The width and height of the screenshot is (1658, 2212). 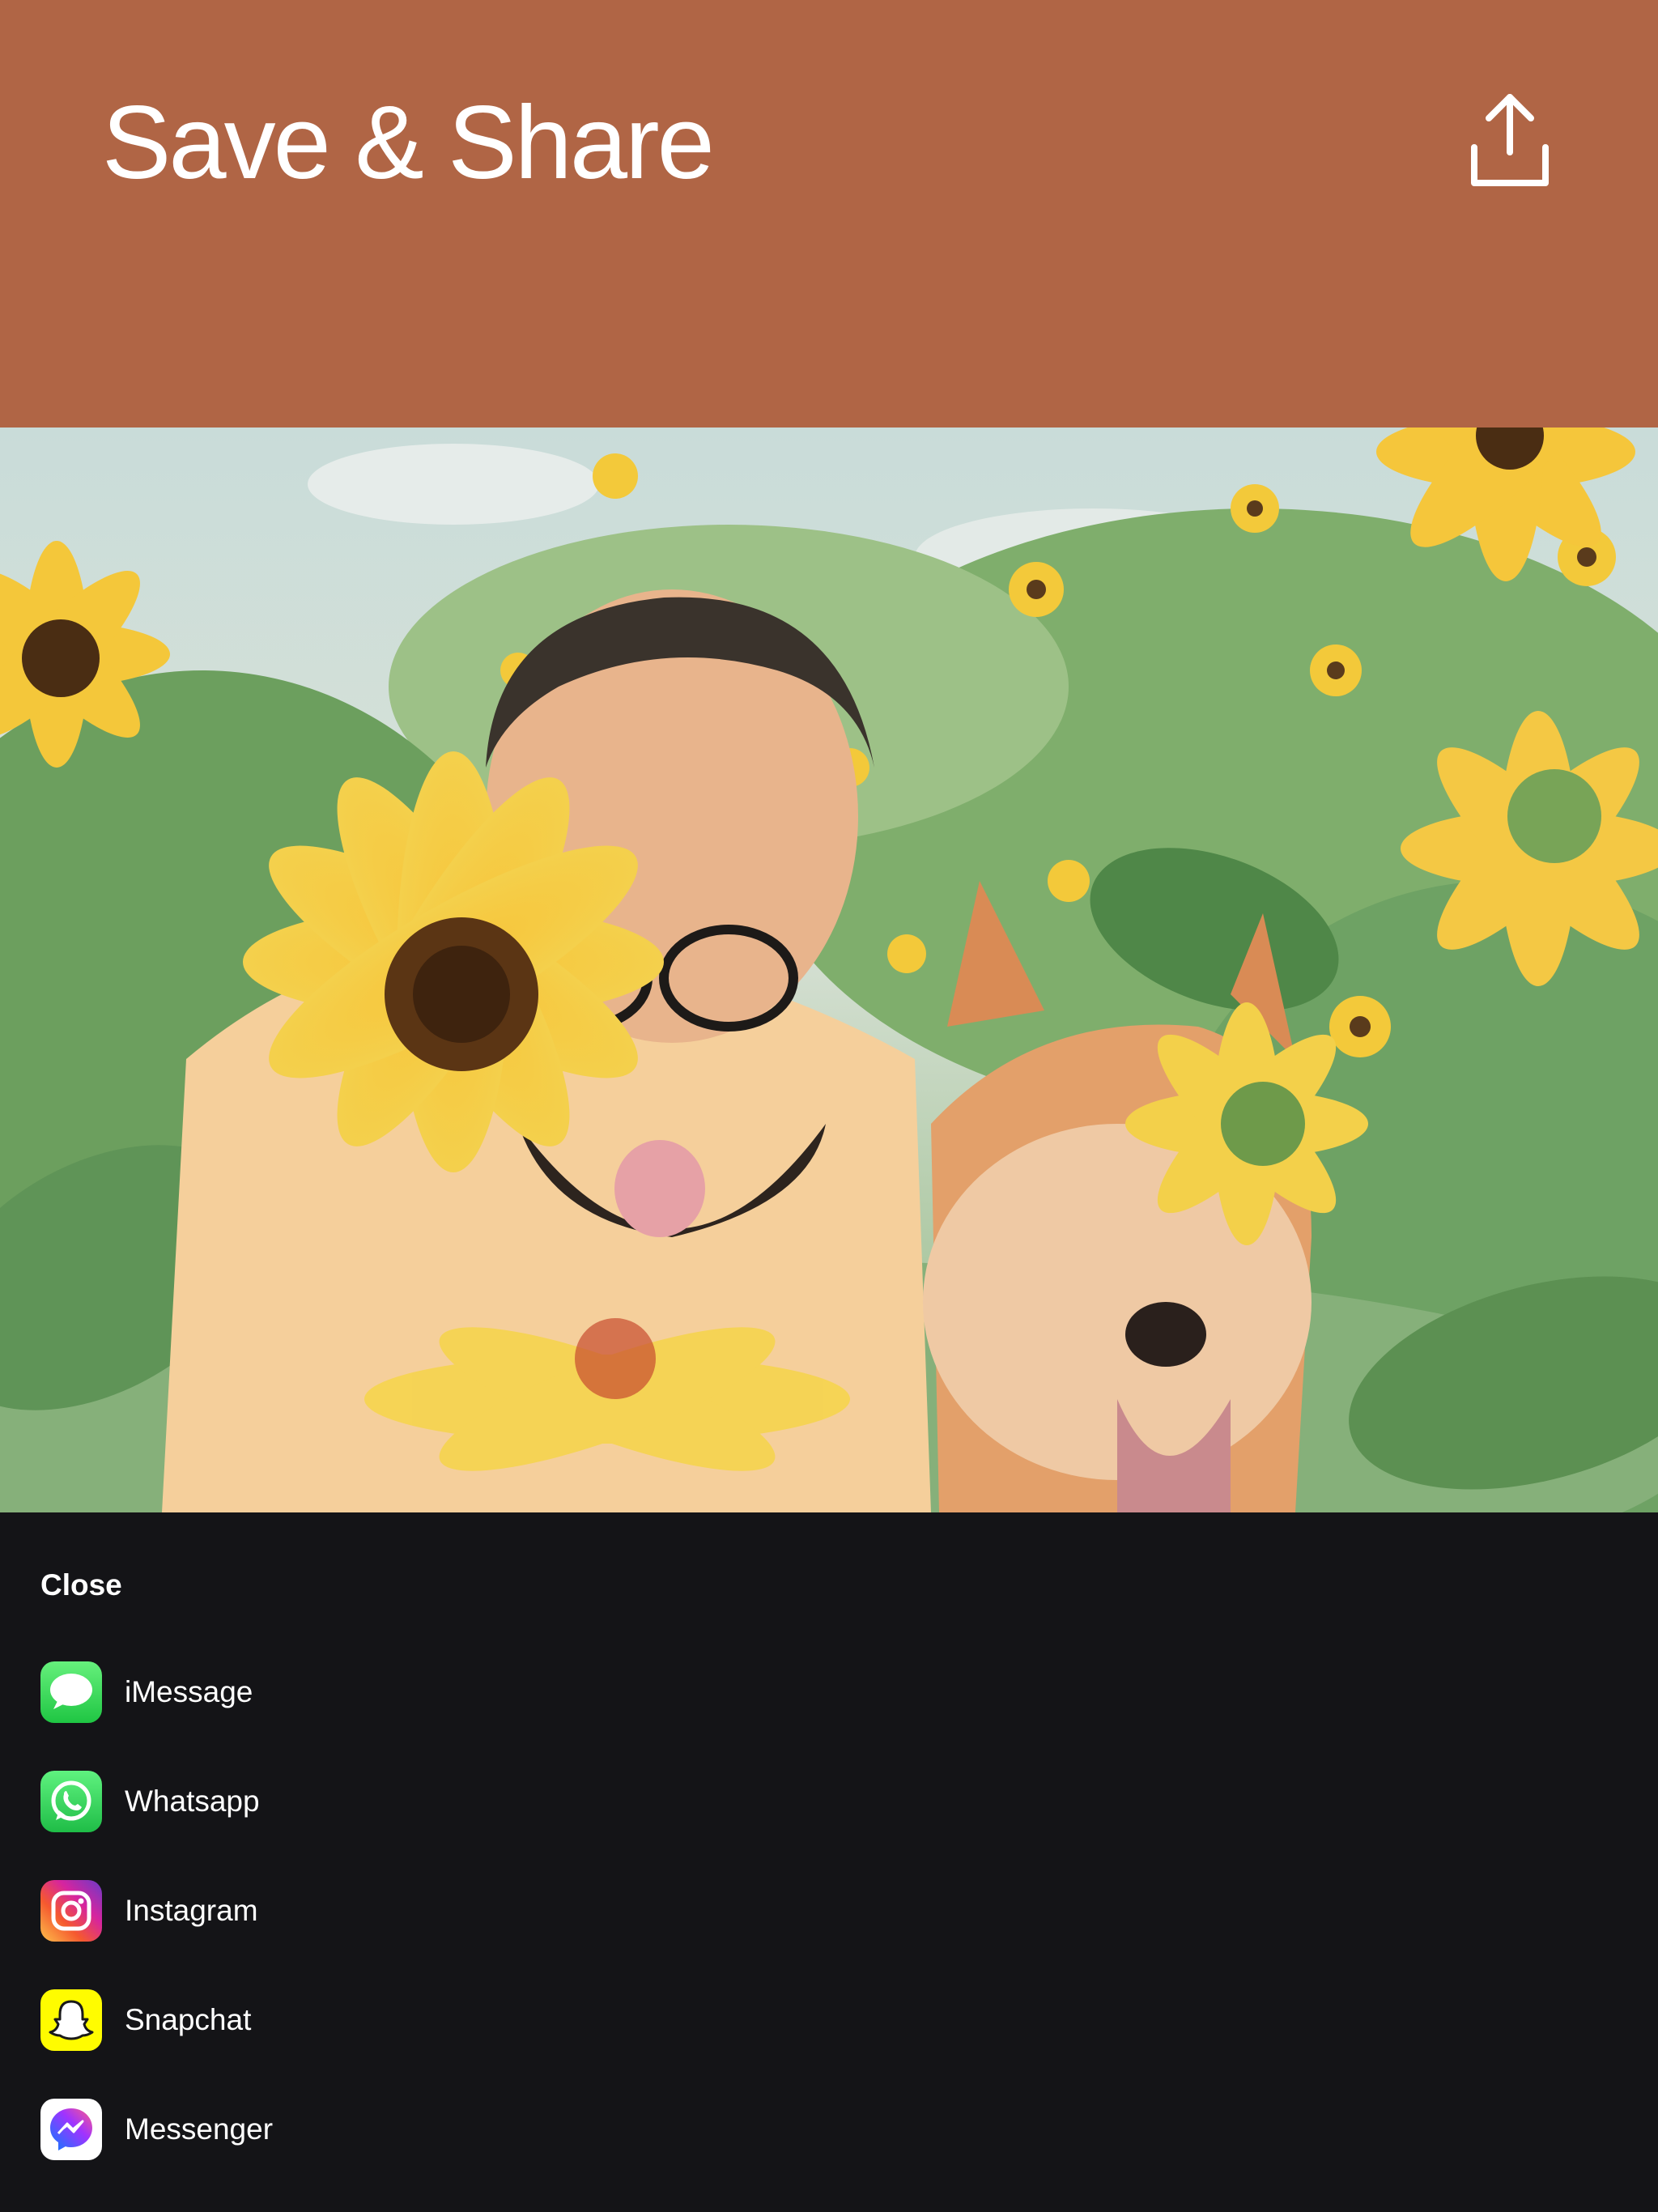 I want to click on share-option-label: Snapchat, so click(x=188, y=2020).